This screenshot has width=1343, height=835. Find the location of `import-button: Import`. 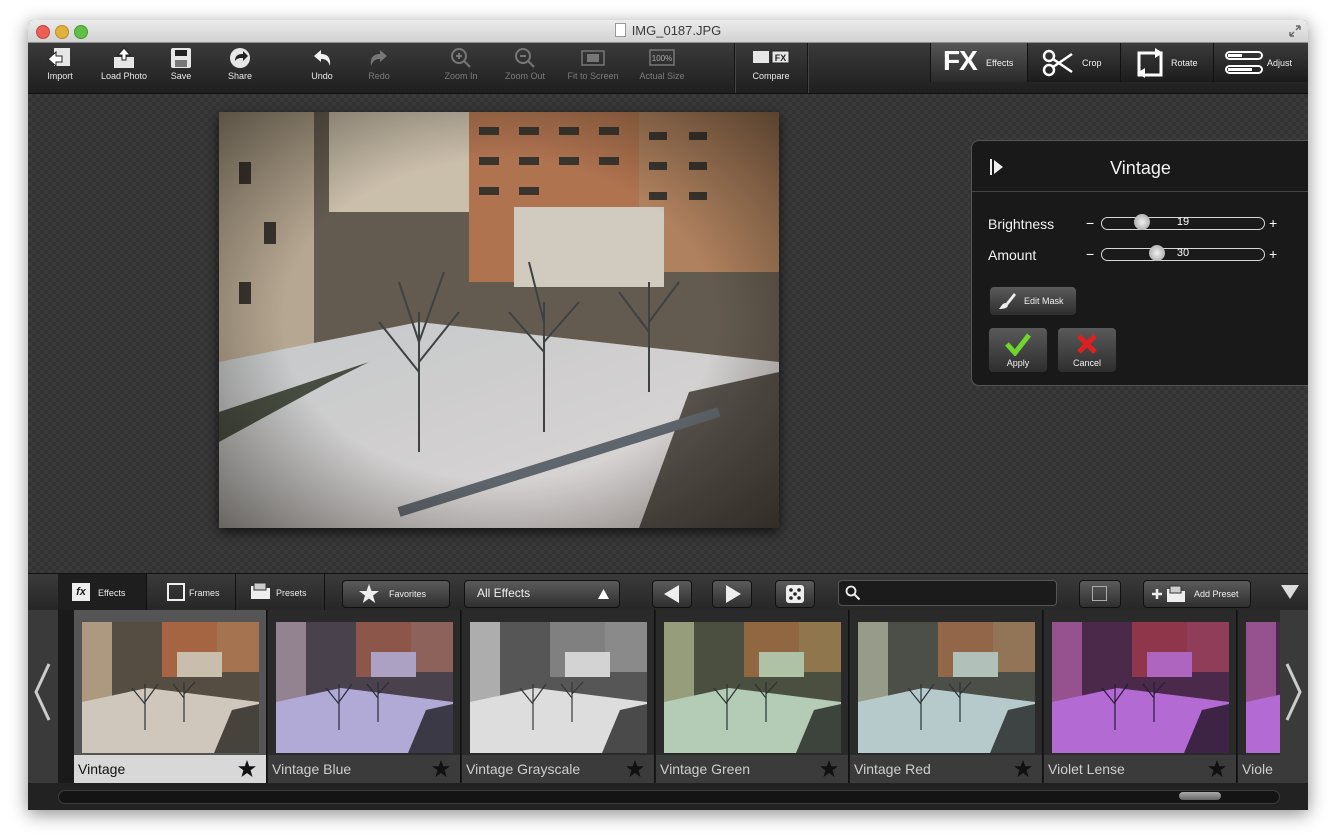

import-button: Import is located at coordinates (60, 64).